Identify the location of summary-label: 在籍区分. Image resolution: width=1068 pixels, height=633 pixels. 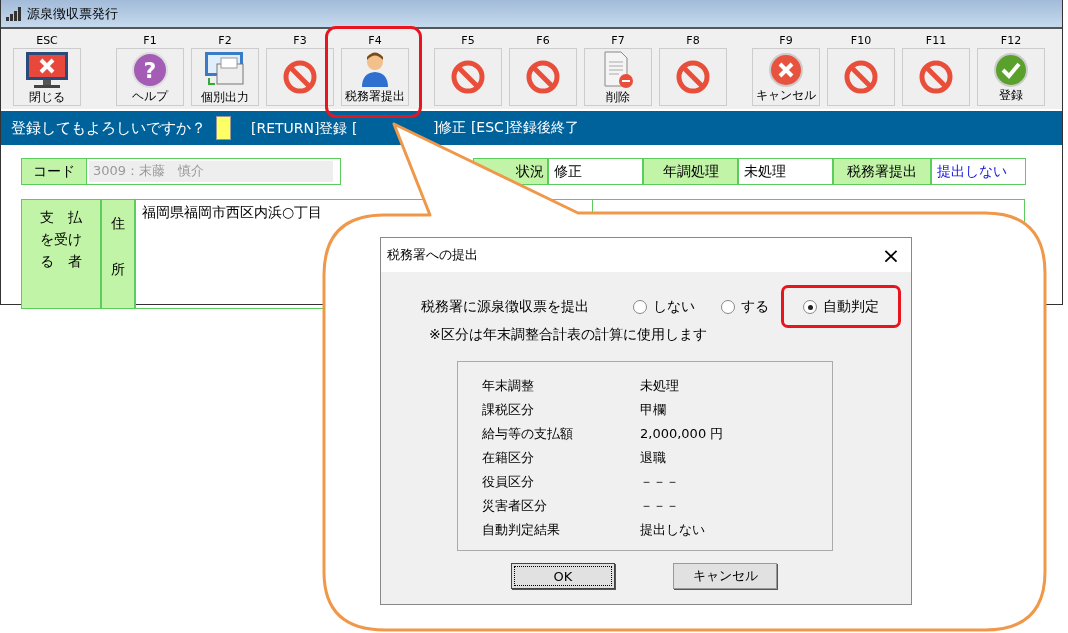
(508, 458).